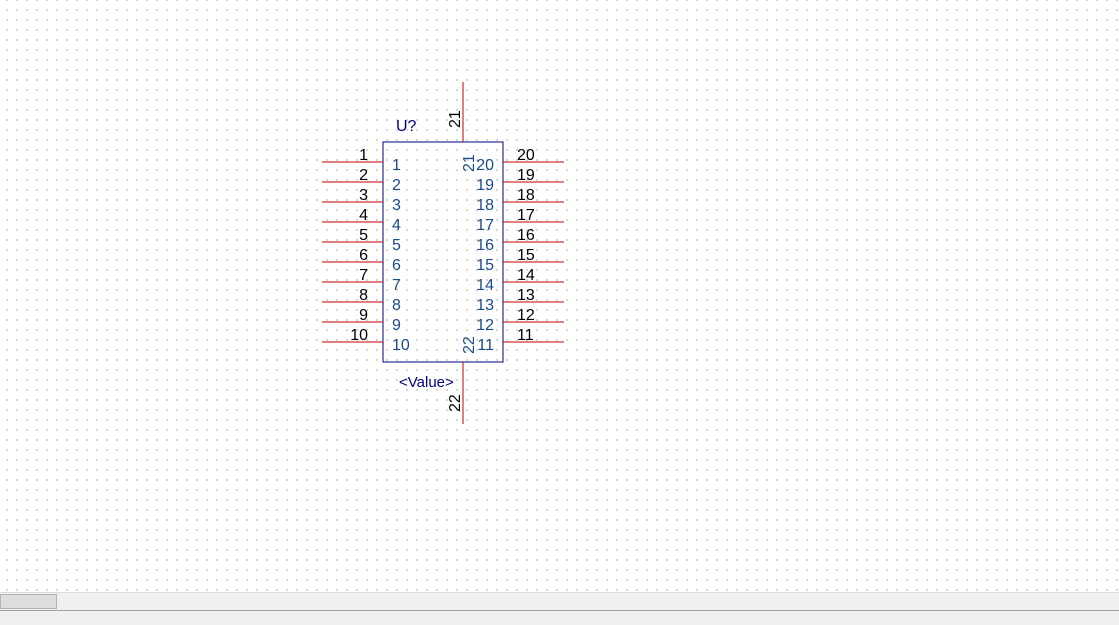  I want to click on right-pin-18-name: 18, so click(485, 205).